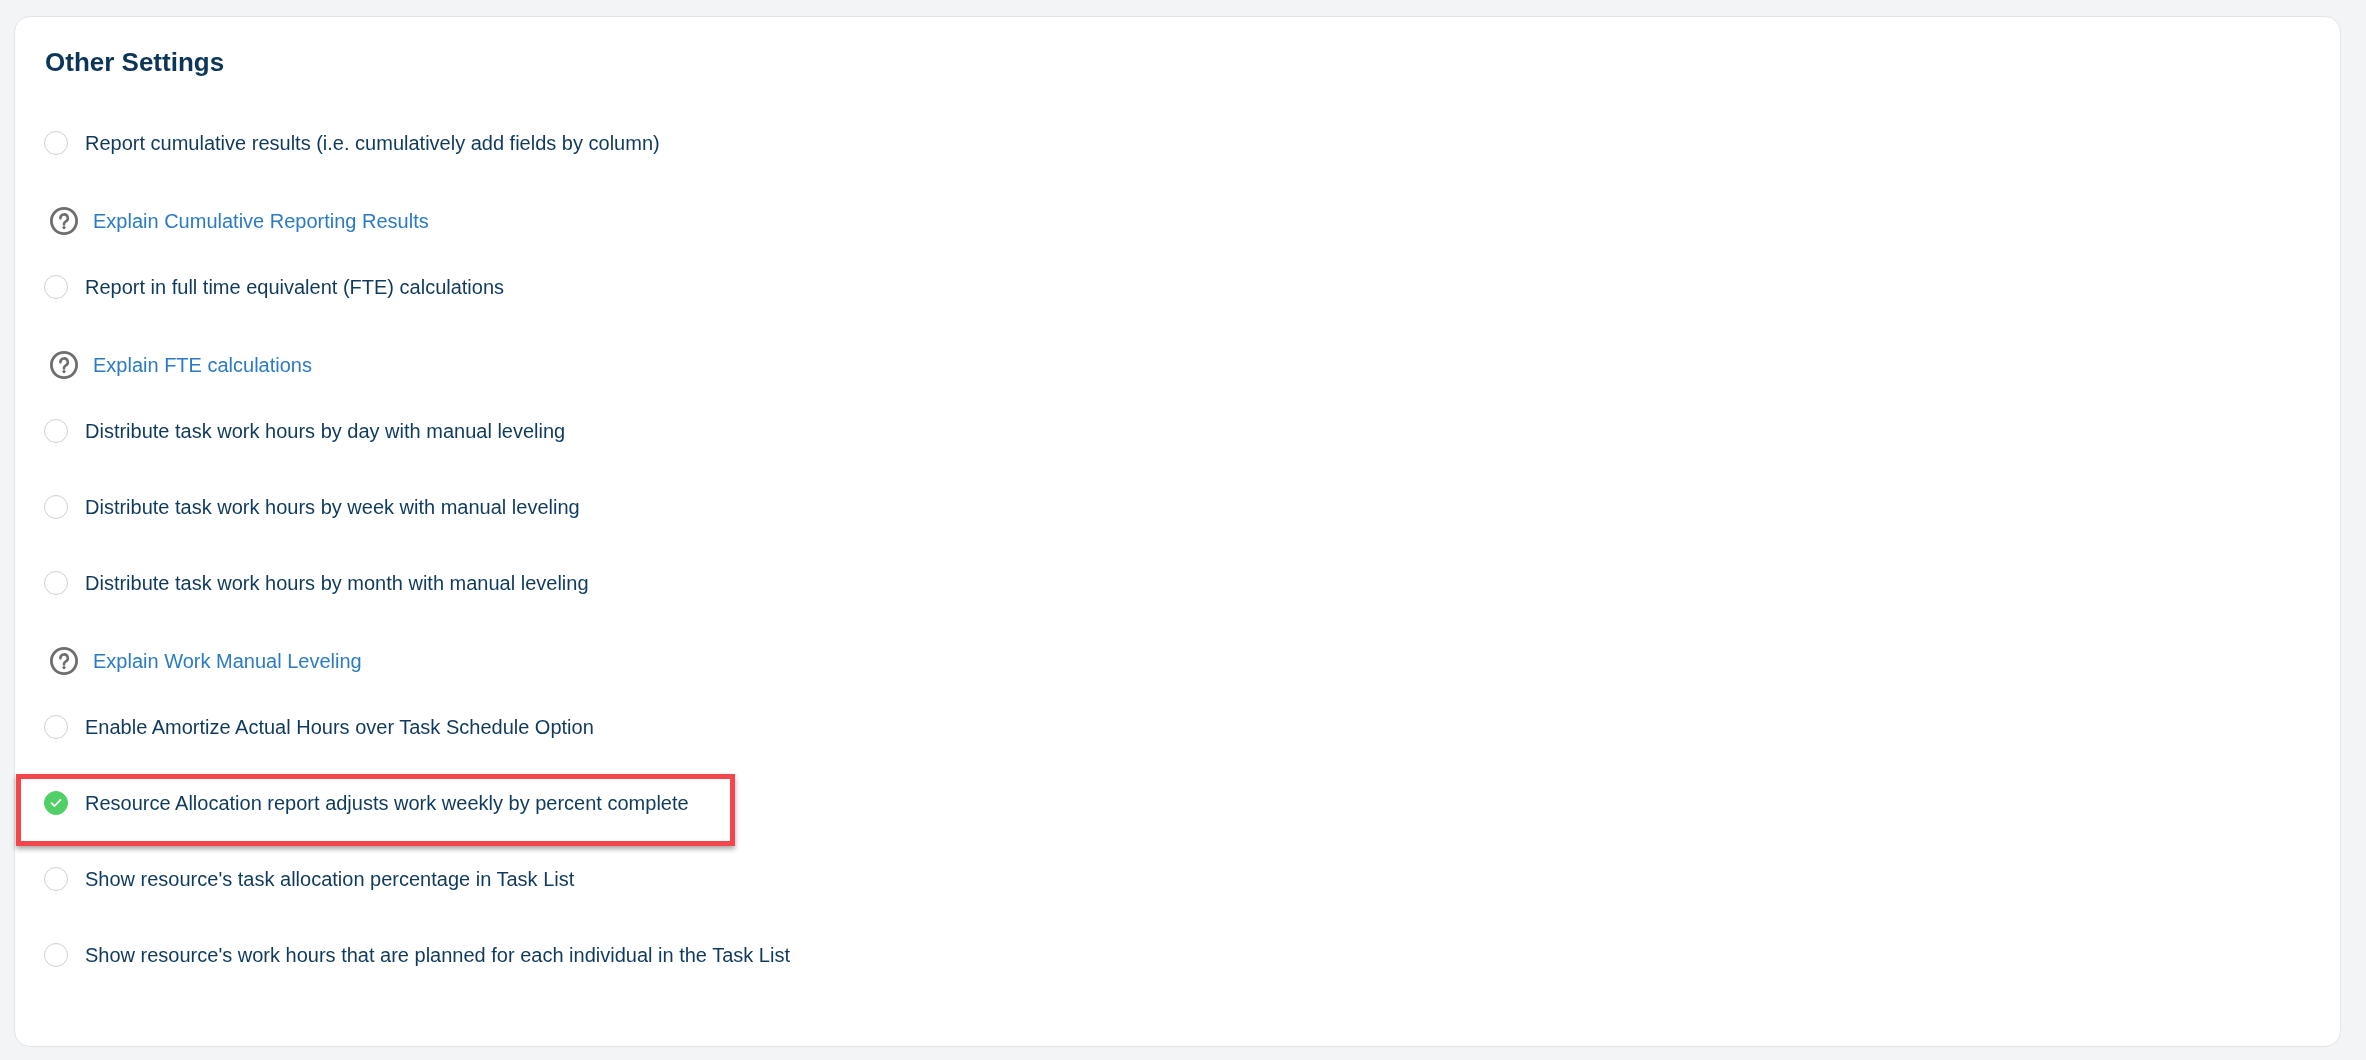 This screenshot has height=1060, width=2366. Describe the element at coordinates (295, 287) in the screenshot. I see `option-label: Report in full time equivalent (FTE) calculations` at that location.